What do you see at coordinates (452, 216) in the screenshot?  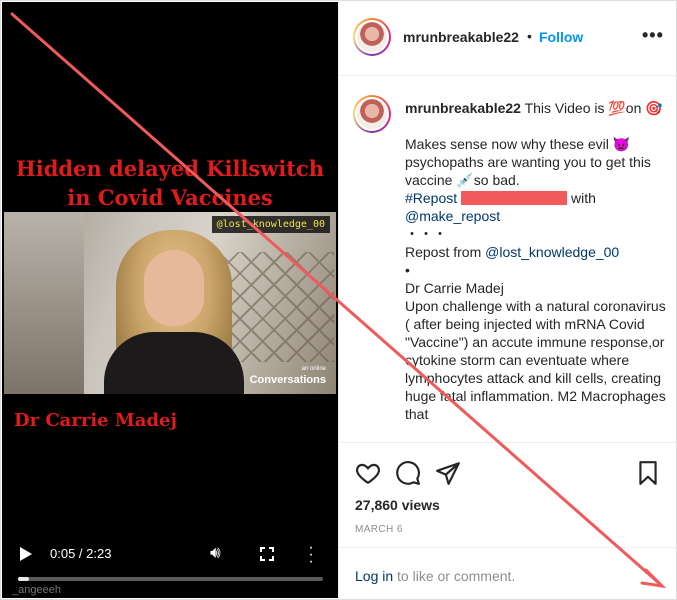 I see `make-repost-link: @make_repost` at bounding box center [452, 216].